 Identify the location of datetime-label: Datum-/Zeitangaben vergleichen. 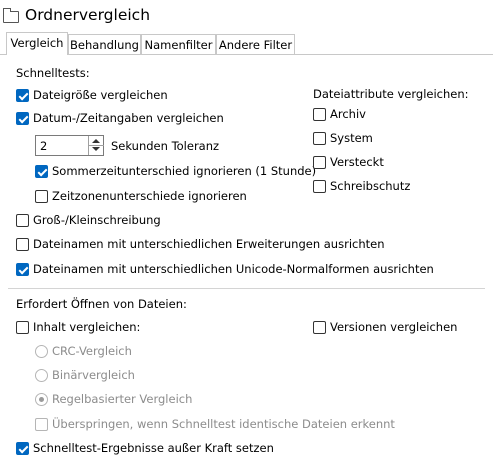
(128, 118).